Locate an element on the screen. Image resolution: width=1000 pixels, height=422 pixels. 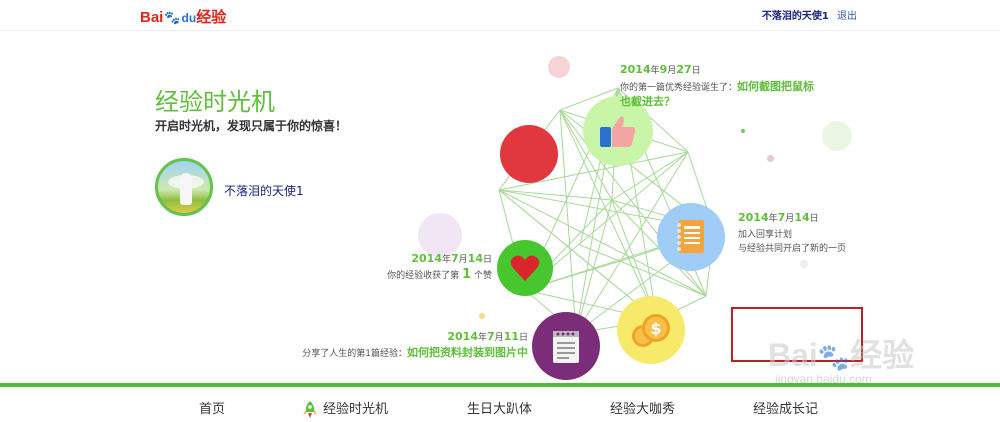
entry-3-like-count: 1 is located at coordinates (467, 274).